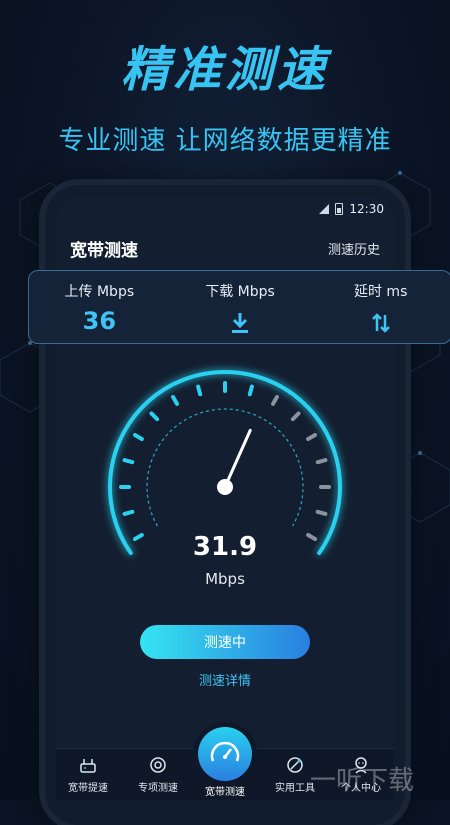 The height and width of the screenshot is (825, 450). What do you see at coordinates (225, 248) in the screenshot?
I see `app-bar: 宽带测速 测速历史` at bounding box center [225, 248].